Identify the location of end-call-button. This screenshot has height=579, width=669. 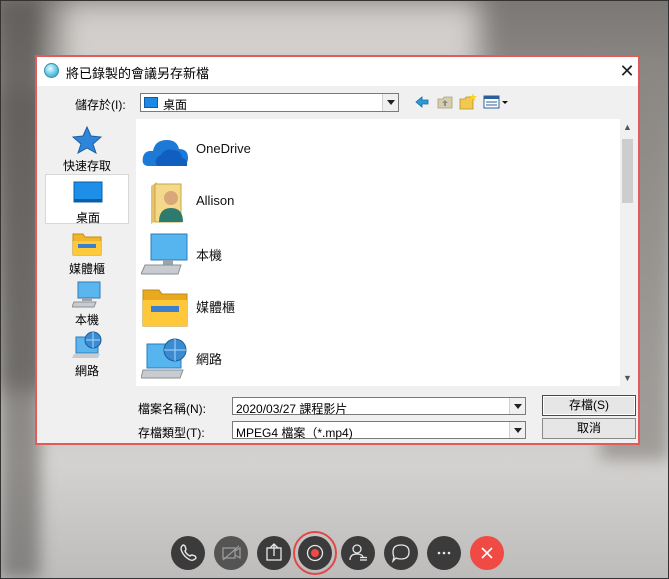
(487, 553).